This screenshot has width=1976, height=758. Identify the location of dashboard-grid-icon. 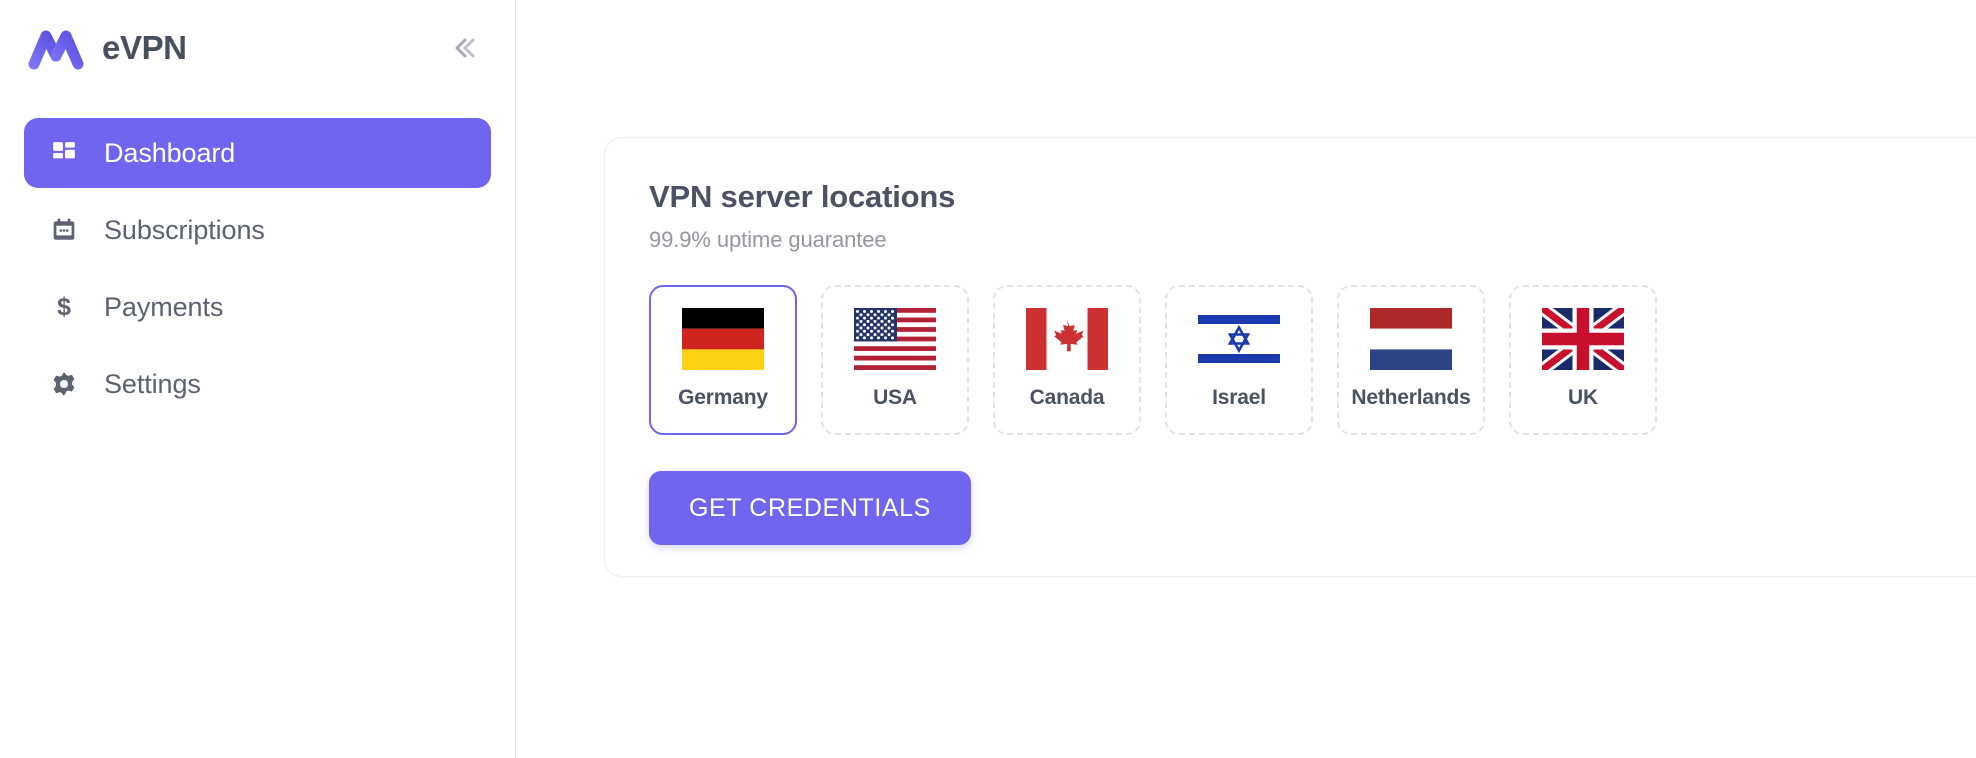
(64, 153).